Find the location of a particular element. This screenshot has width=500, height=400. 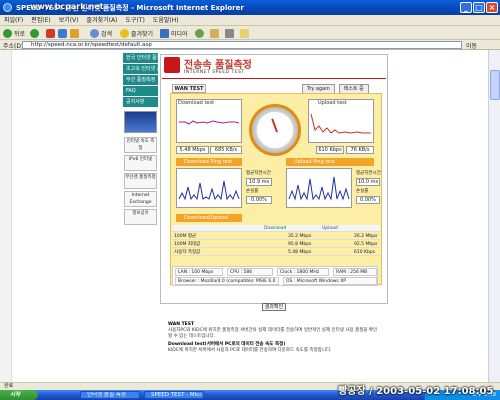

upload-value-kbs: 76 KB/s is located at coordinates (360, 150).